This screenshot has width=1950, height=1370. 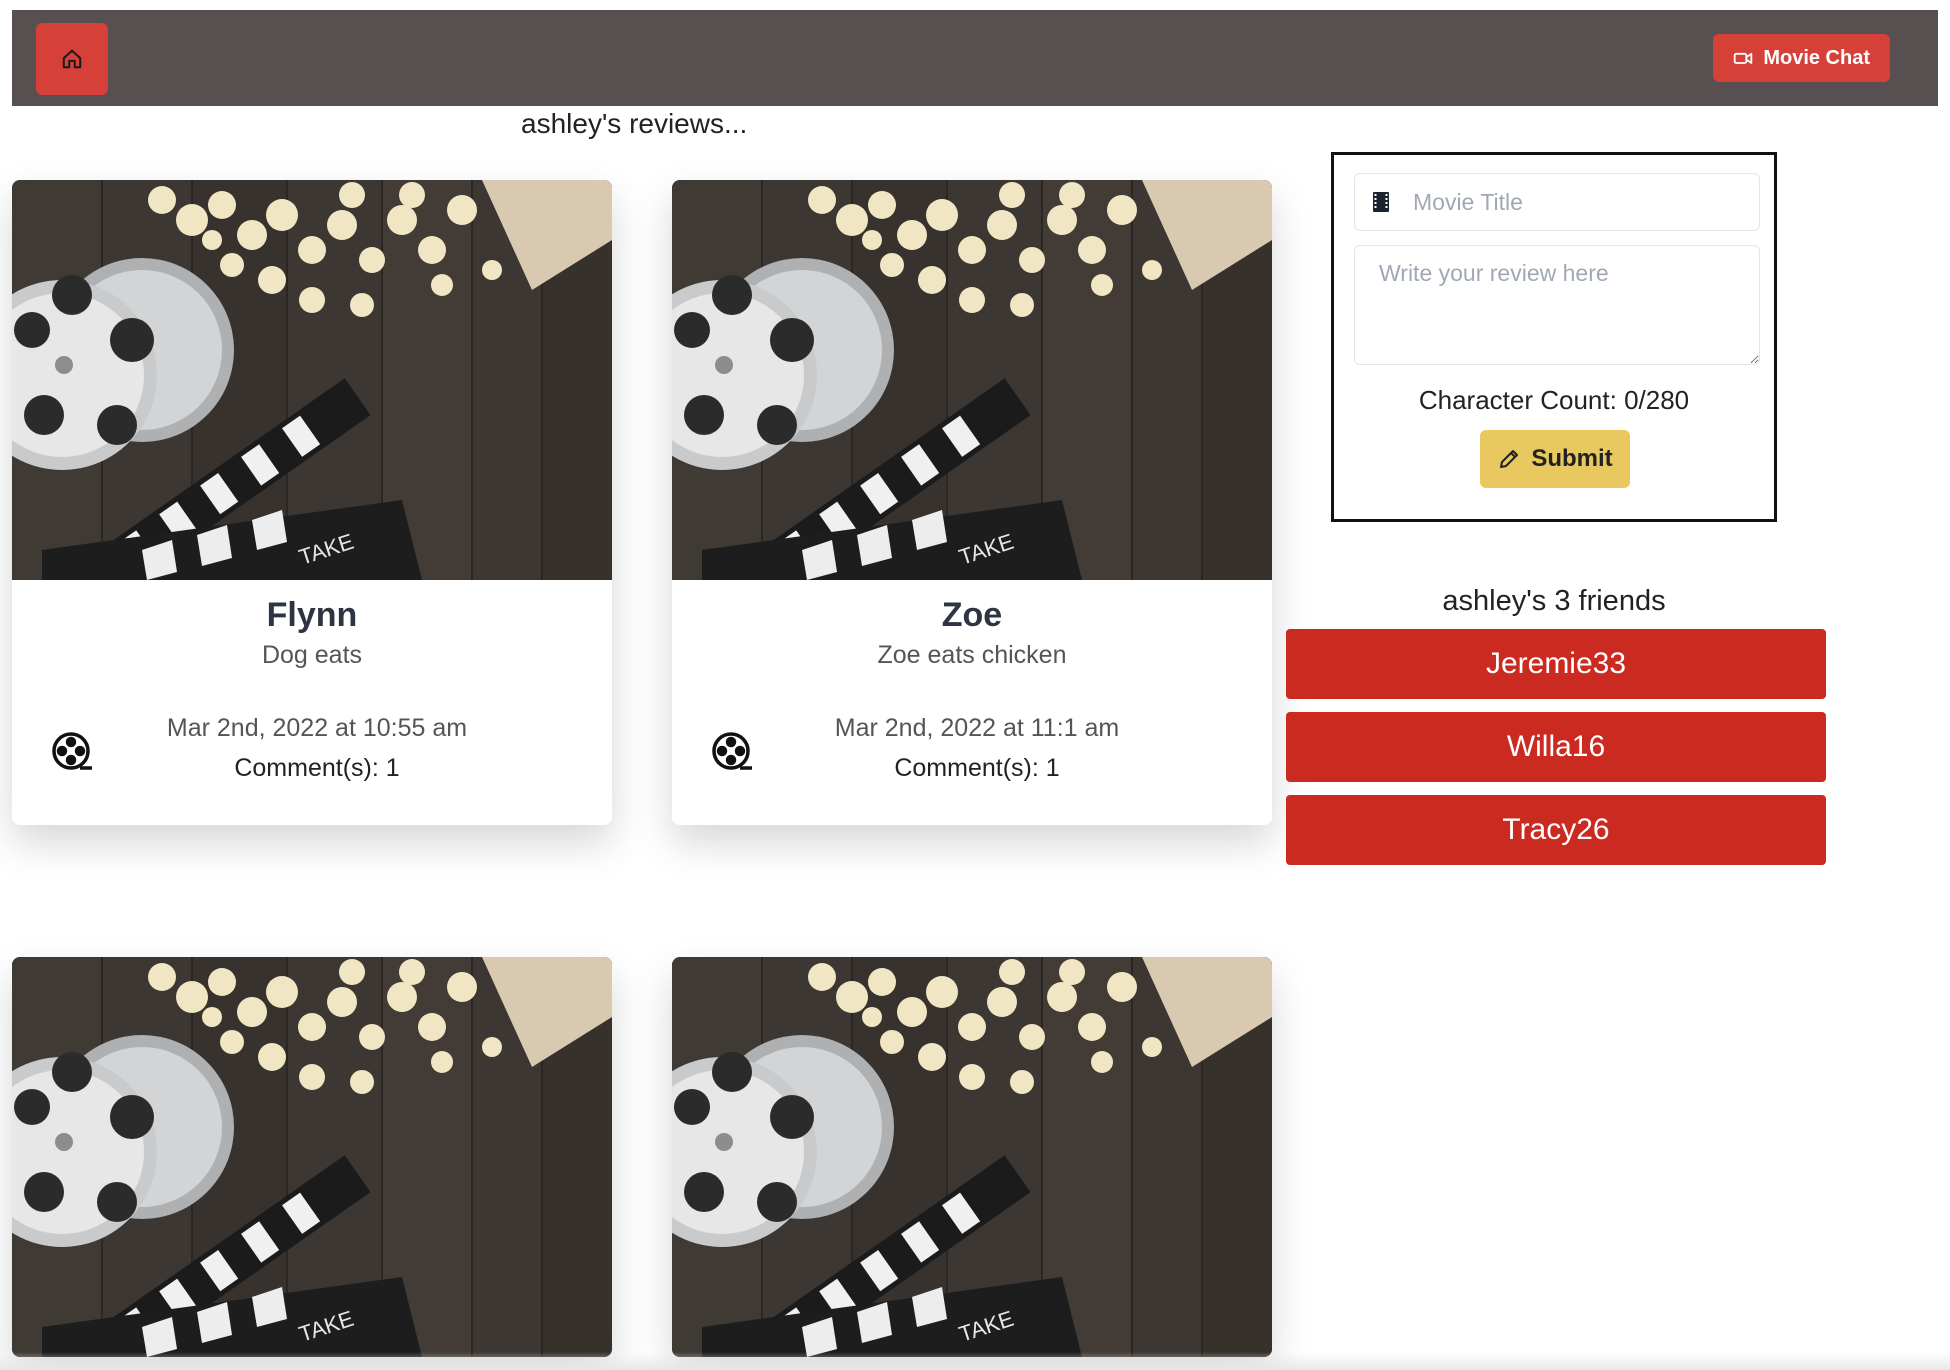 I want to click on movie-title-field, so click(x=1557, y=202).